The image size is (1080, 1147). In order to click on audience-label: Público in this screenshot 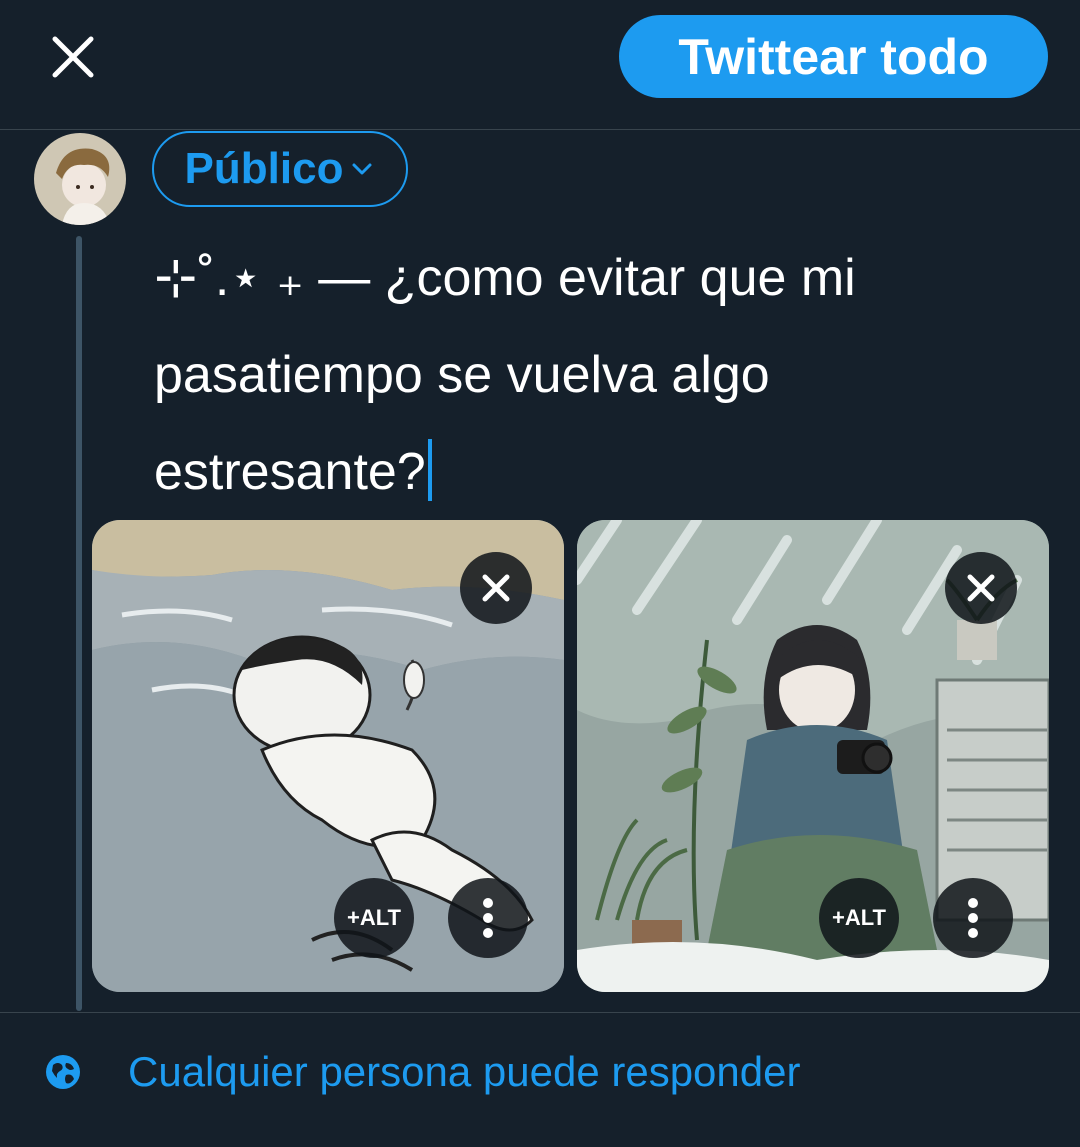, I will do `click(264, 168)`.